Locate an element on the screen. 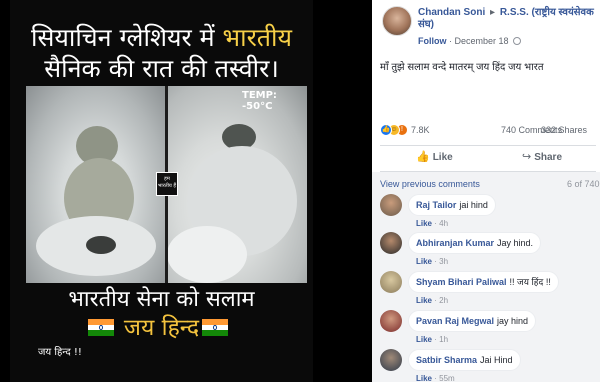 The width and height of the screenshot is (600, 382). comment-text: jay hind is located at coordinates (513, 321).